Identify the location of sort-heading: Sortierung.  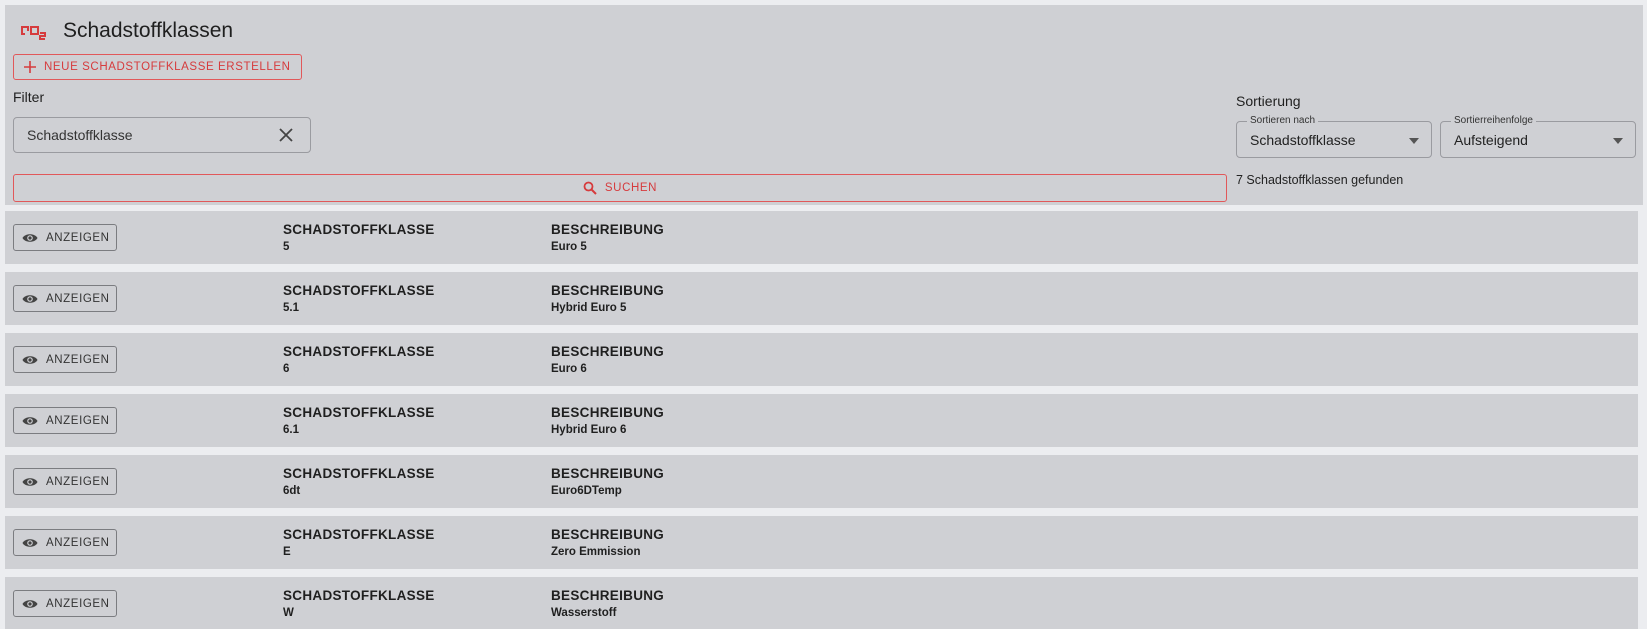
(1268, 101).